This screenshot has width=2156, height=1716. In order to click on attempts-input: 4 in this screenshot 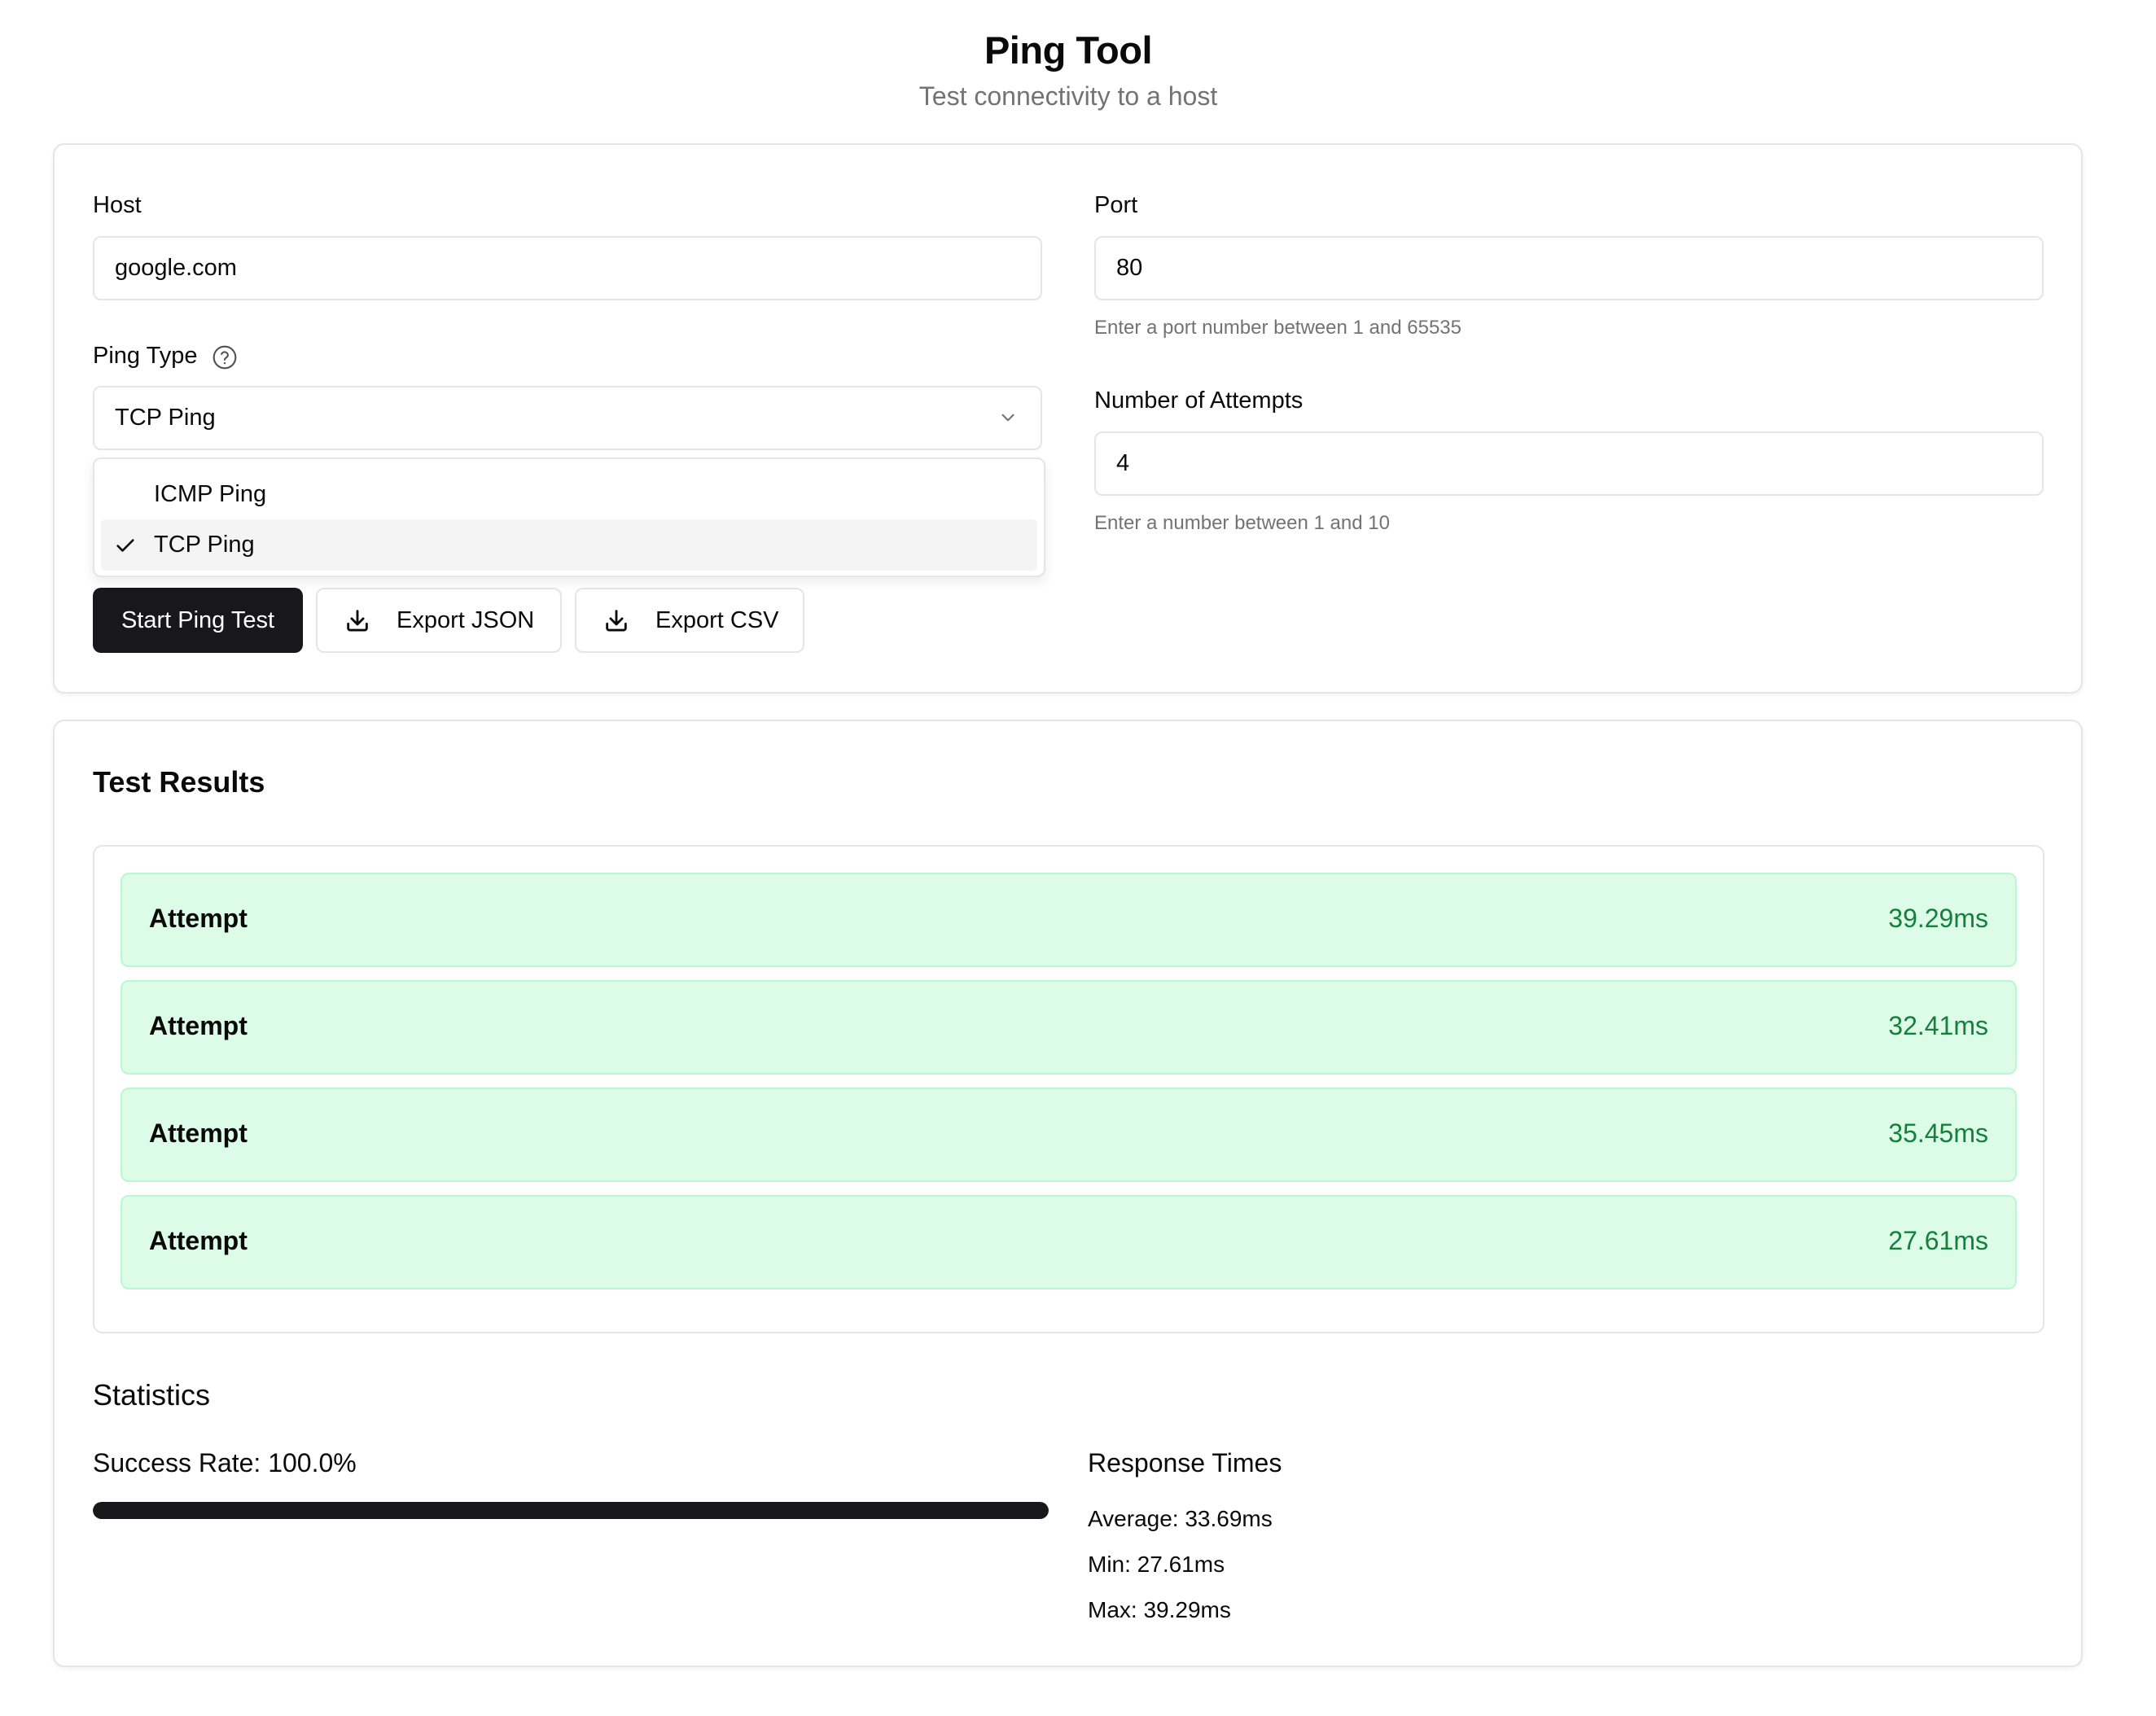, I will do `click(1569, 464)`.